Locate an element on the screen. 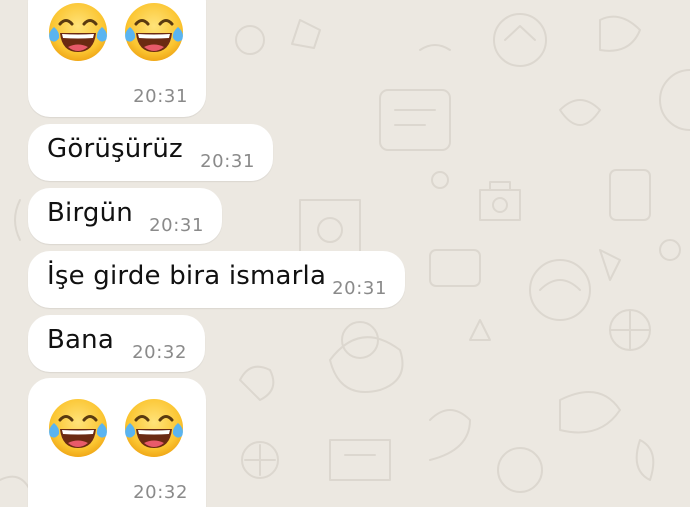  message-text: İşe girde bira ismarla is located at coordinates (187, 276).